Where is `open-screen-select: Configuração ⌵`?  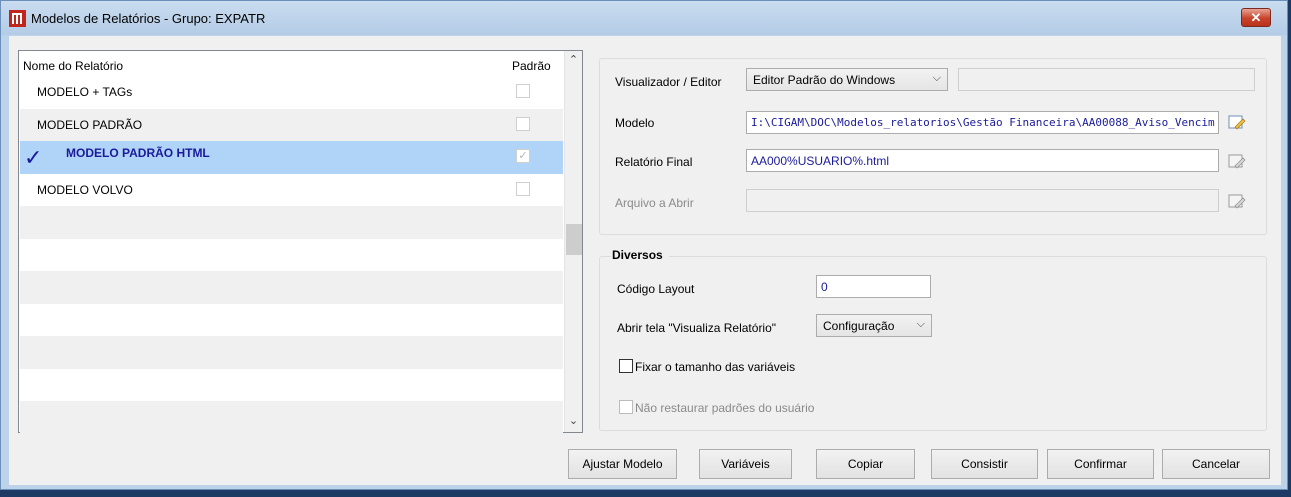
open-screen-select: Configuração ⌵ is located at coordinates (874, 325).